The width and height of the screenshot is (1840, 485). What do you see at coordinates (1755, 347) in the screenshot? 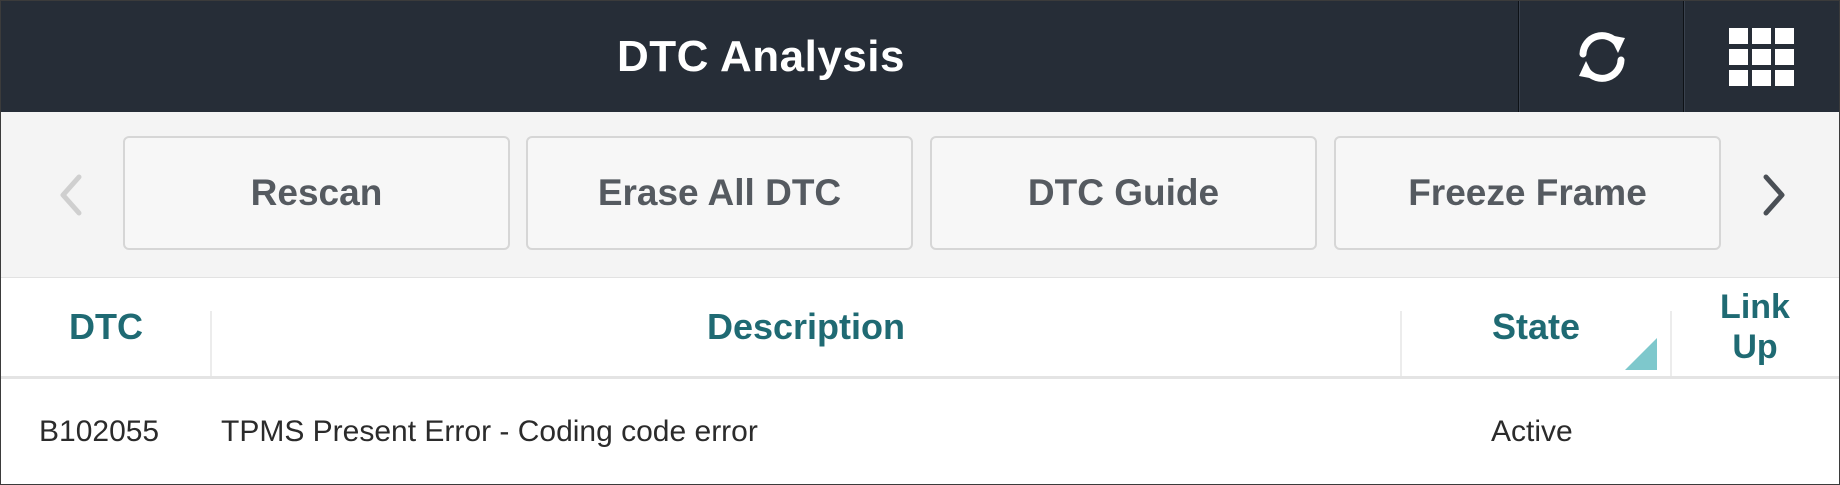
I see `link-up-label-line2: Up` at bounding box center [1755, 347].